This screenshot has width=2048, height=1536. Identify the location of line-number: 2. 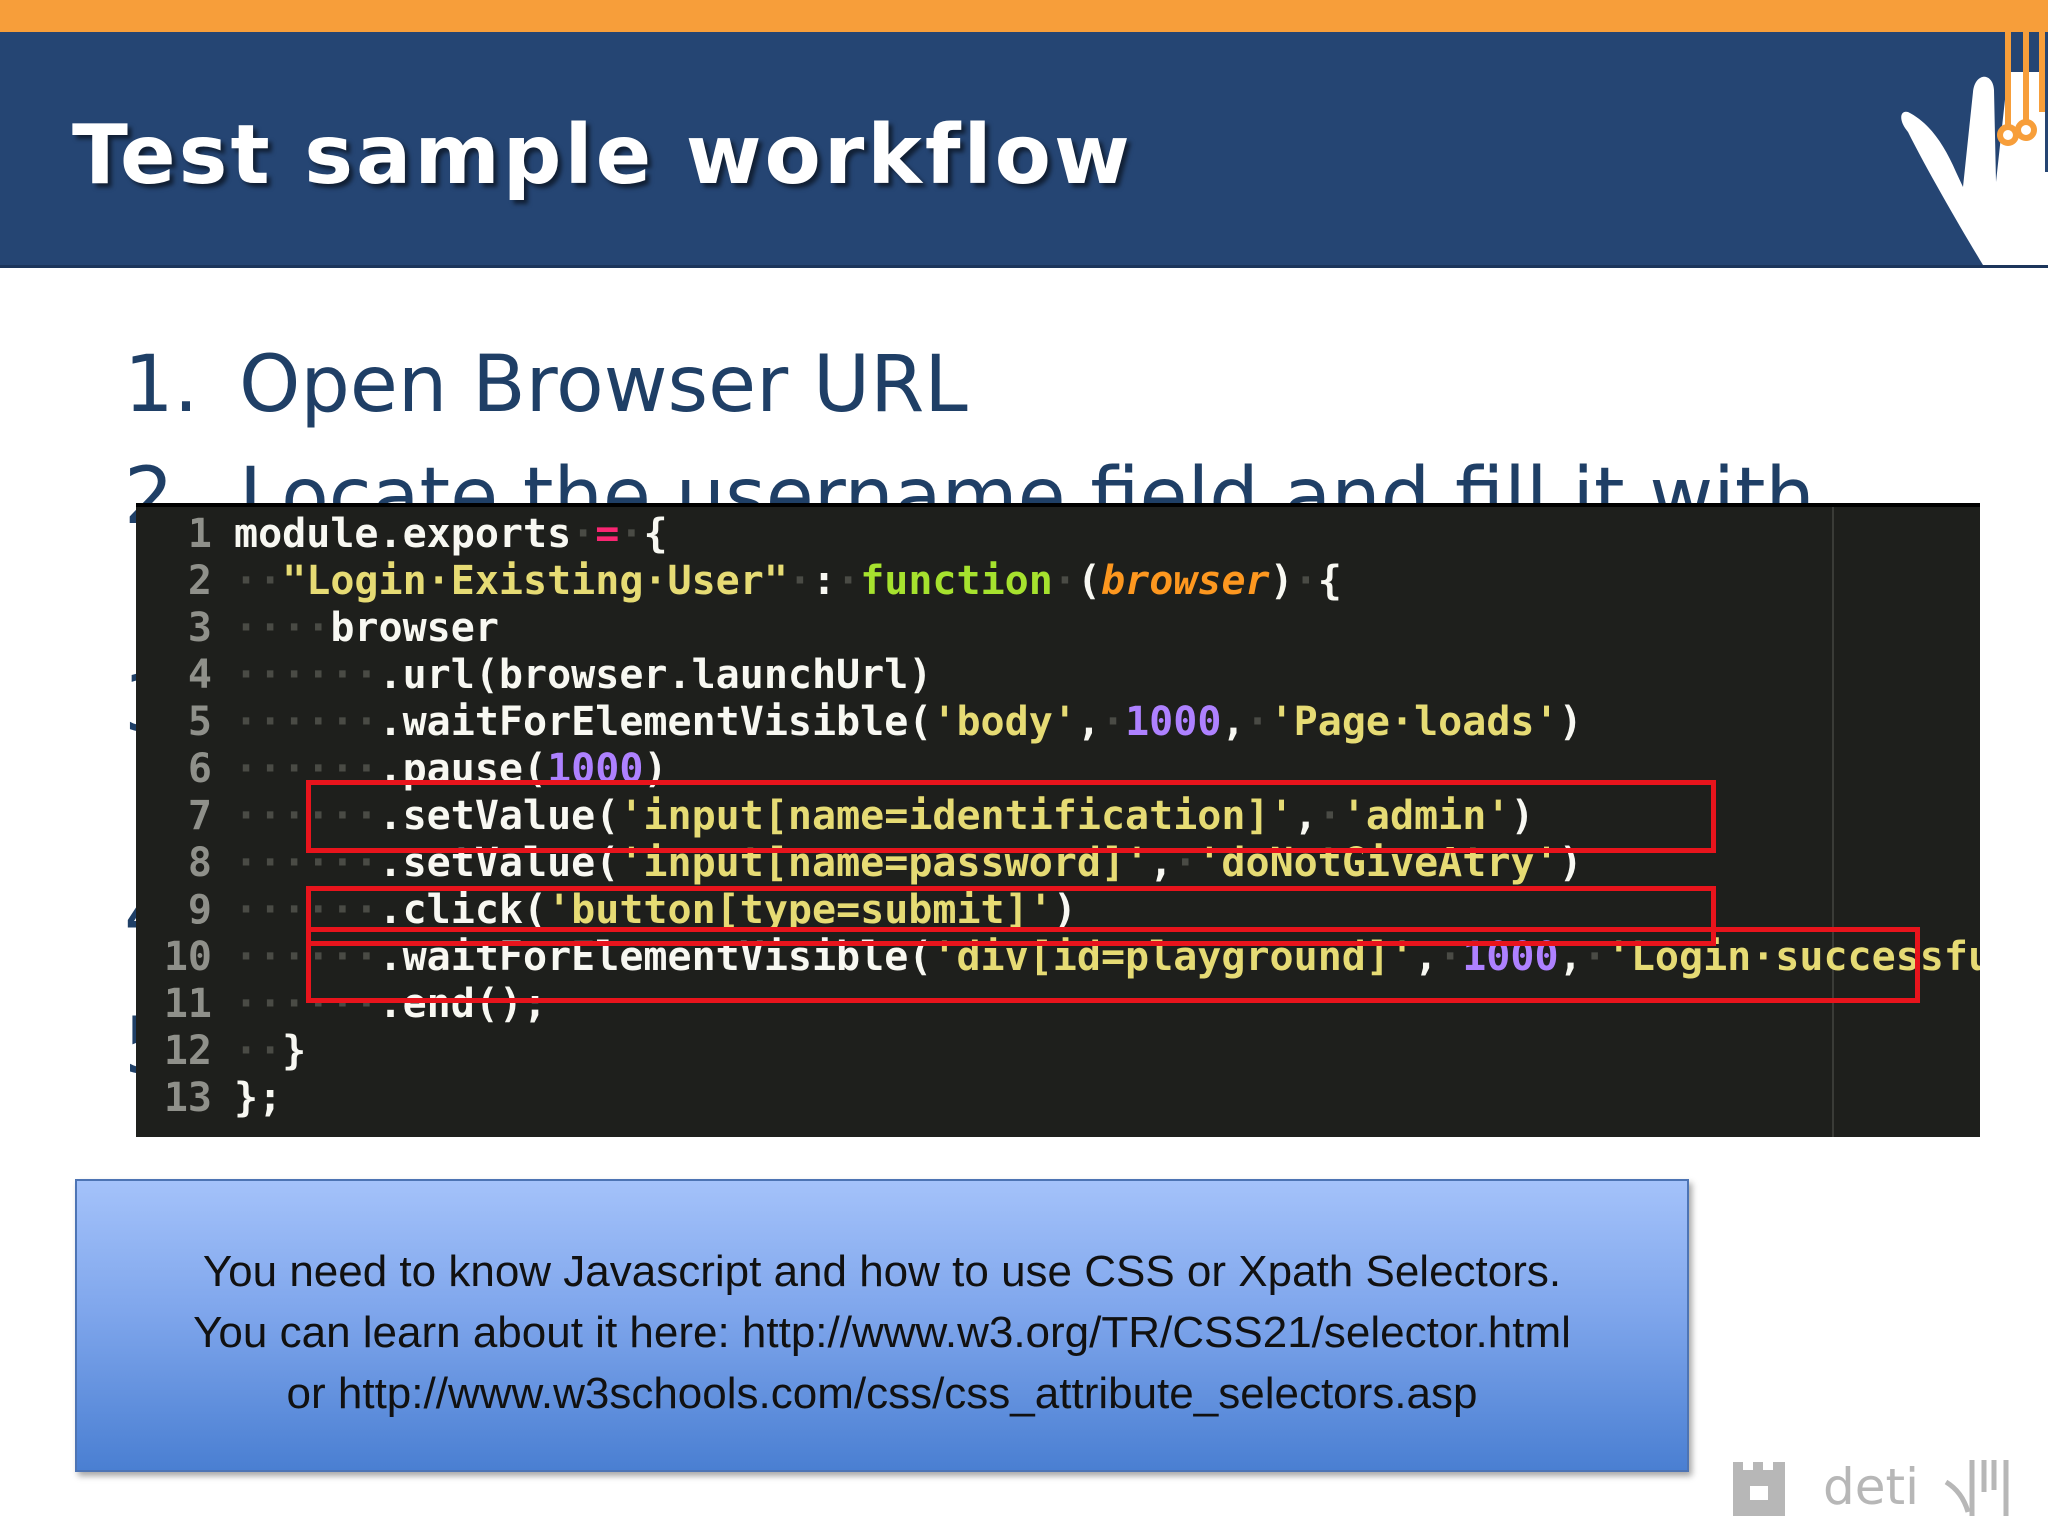
(199, 581).